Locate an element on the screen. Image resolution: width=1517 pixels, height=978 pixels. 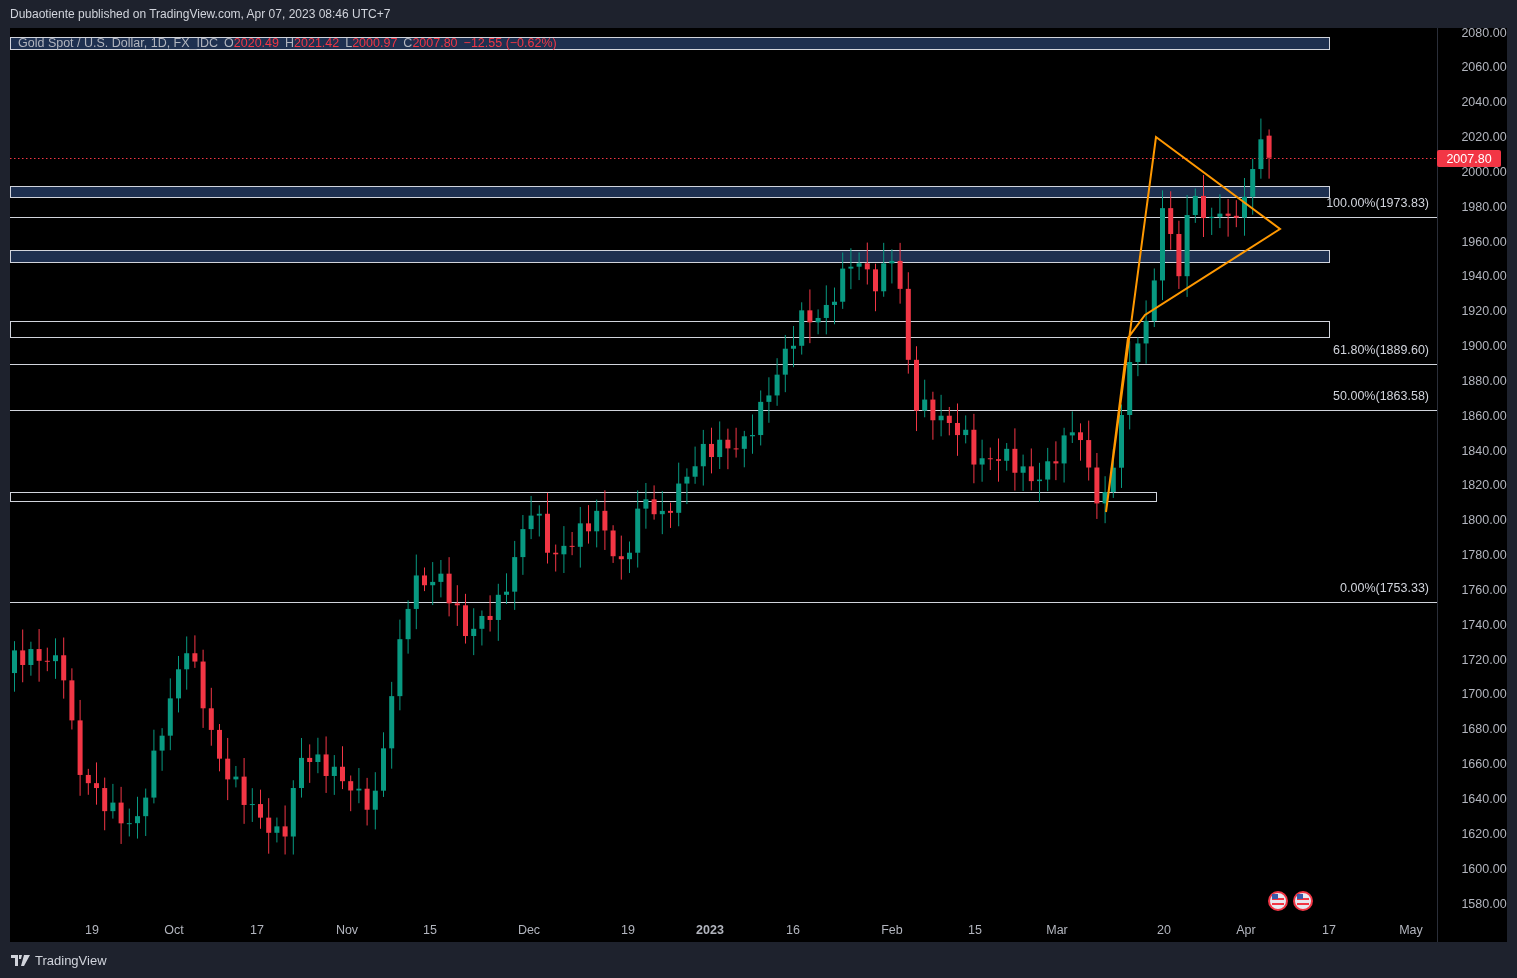
time-axis-label: Dec is located at coordinates (529, 930).